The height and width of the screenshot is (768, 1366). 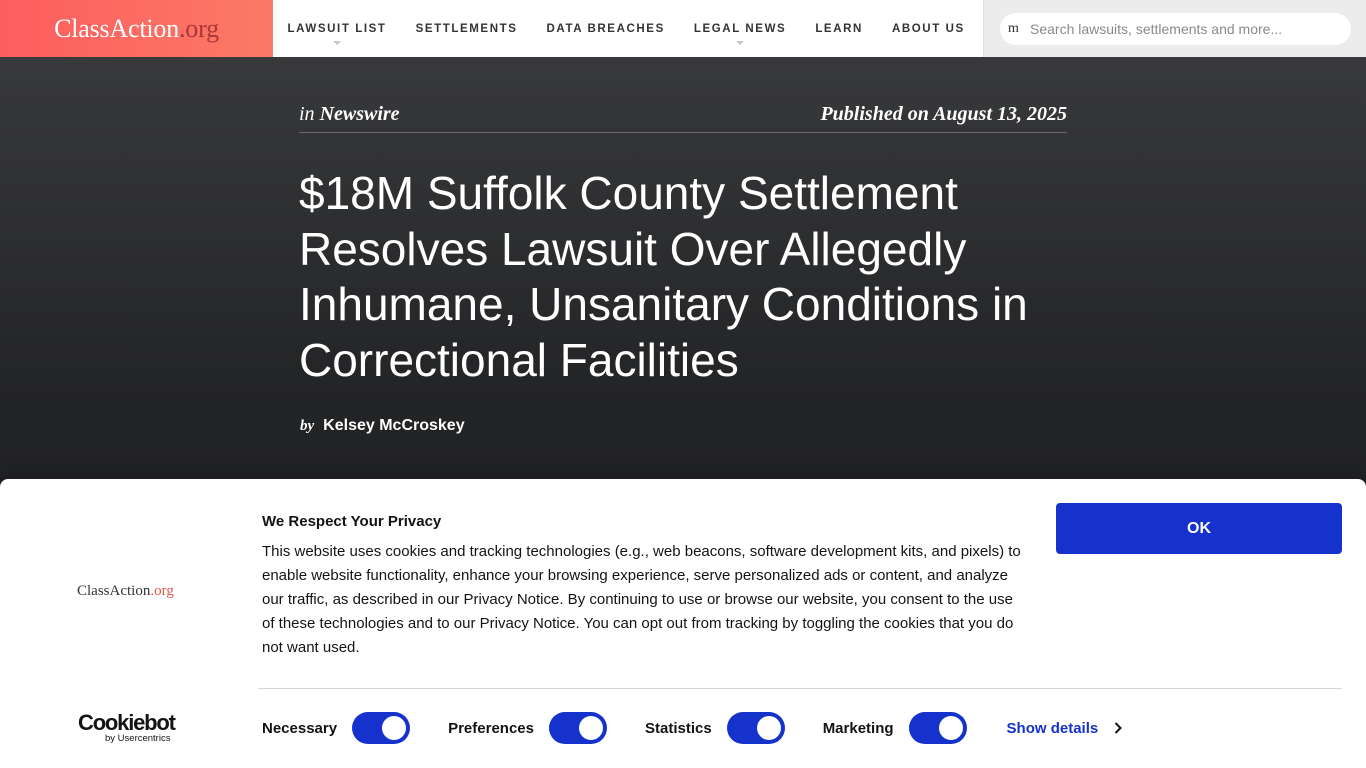 I want to click on nav-item-label: LEARN, so click(x=839, y=28).